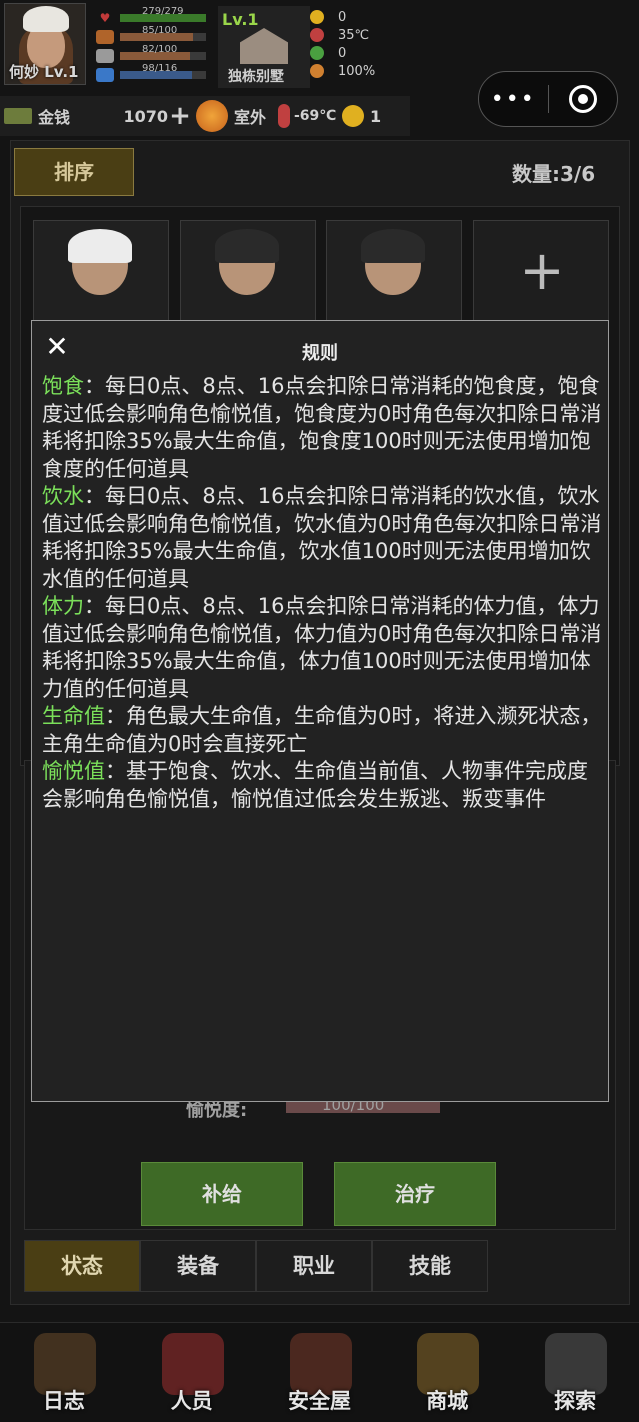 The width and height of the screenshot is (639, 1422). I want to click on cash-icon, so click(18, 116).